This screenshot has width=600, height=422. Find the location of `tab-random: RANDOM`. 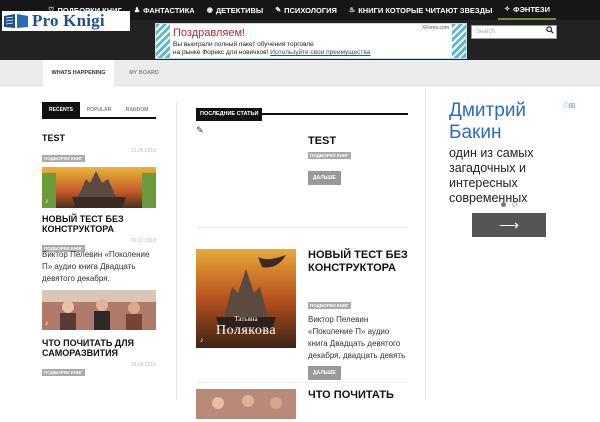

tab-random: RANDOM is located at coordinates (137, 109).